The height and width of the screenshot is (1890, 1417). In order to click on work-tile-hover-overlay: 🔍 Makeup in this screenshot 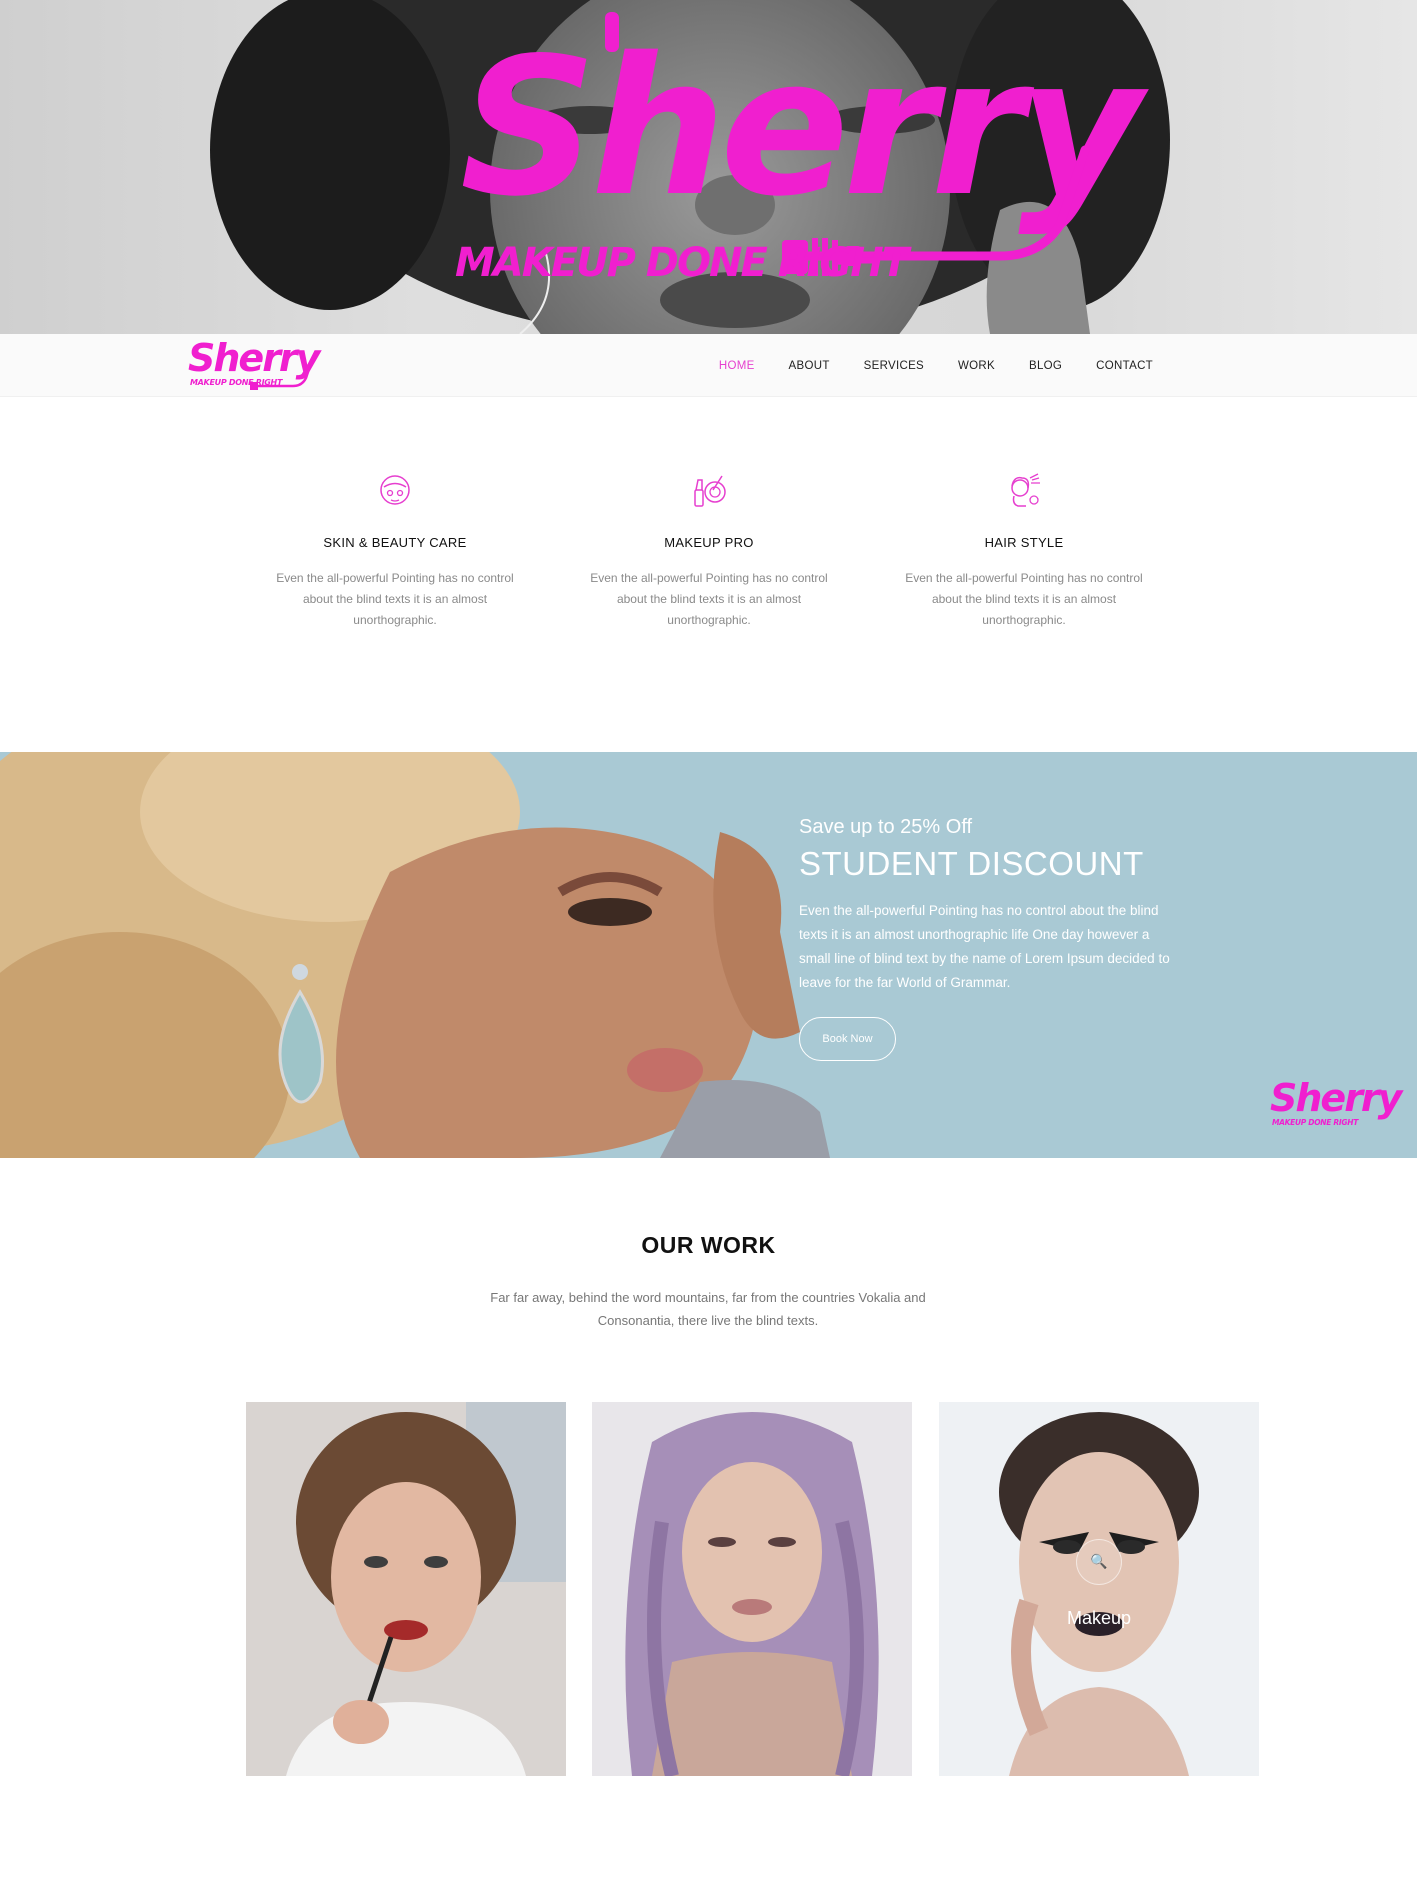, I will do `click(1099, 1589)`.